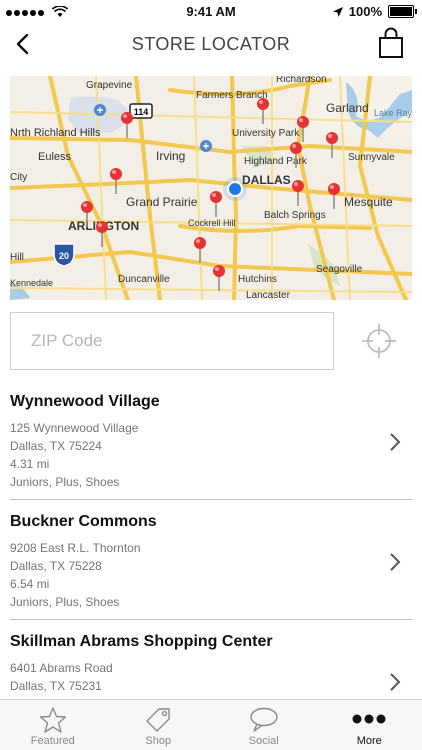  Describe the element at coordinates (56, 566) in the screenshot. I see `store-city: Dallas, TX 75228` at that location.